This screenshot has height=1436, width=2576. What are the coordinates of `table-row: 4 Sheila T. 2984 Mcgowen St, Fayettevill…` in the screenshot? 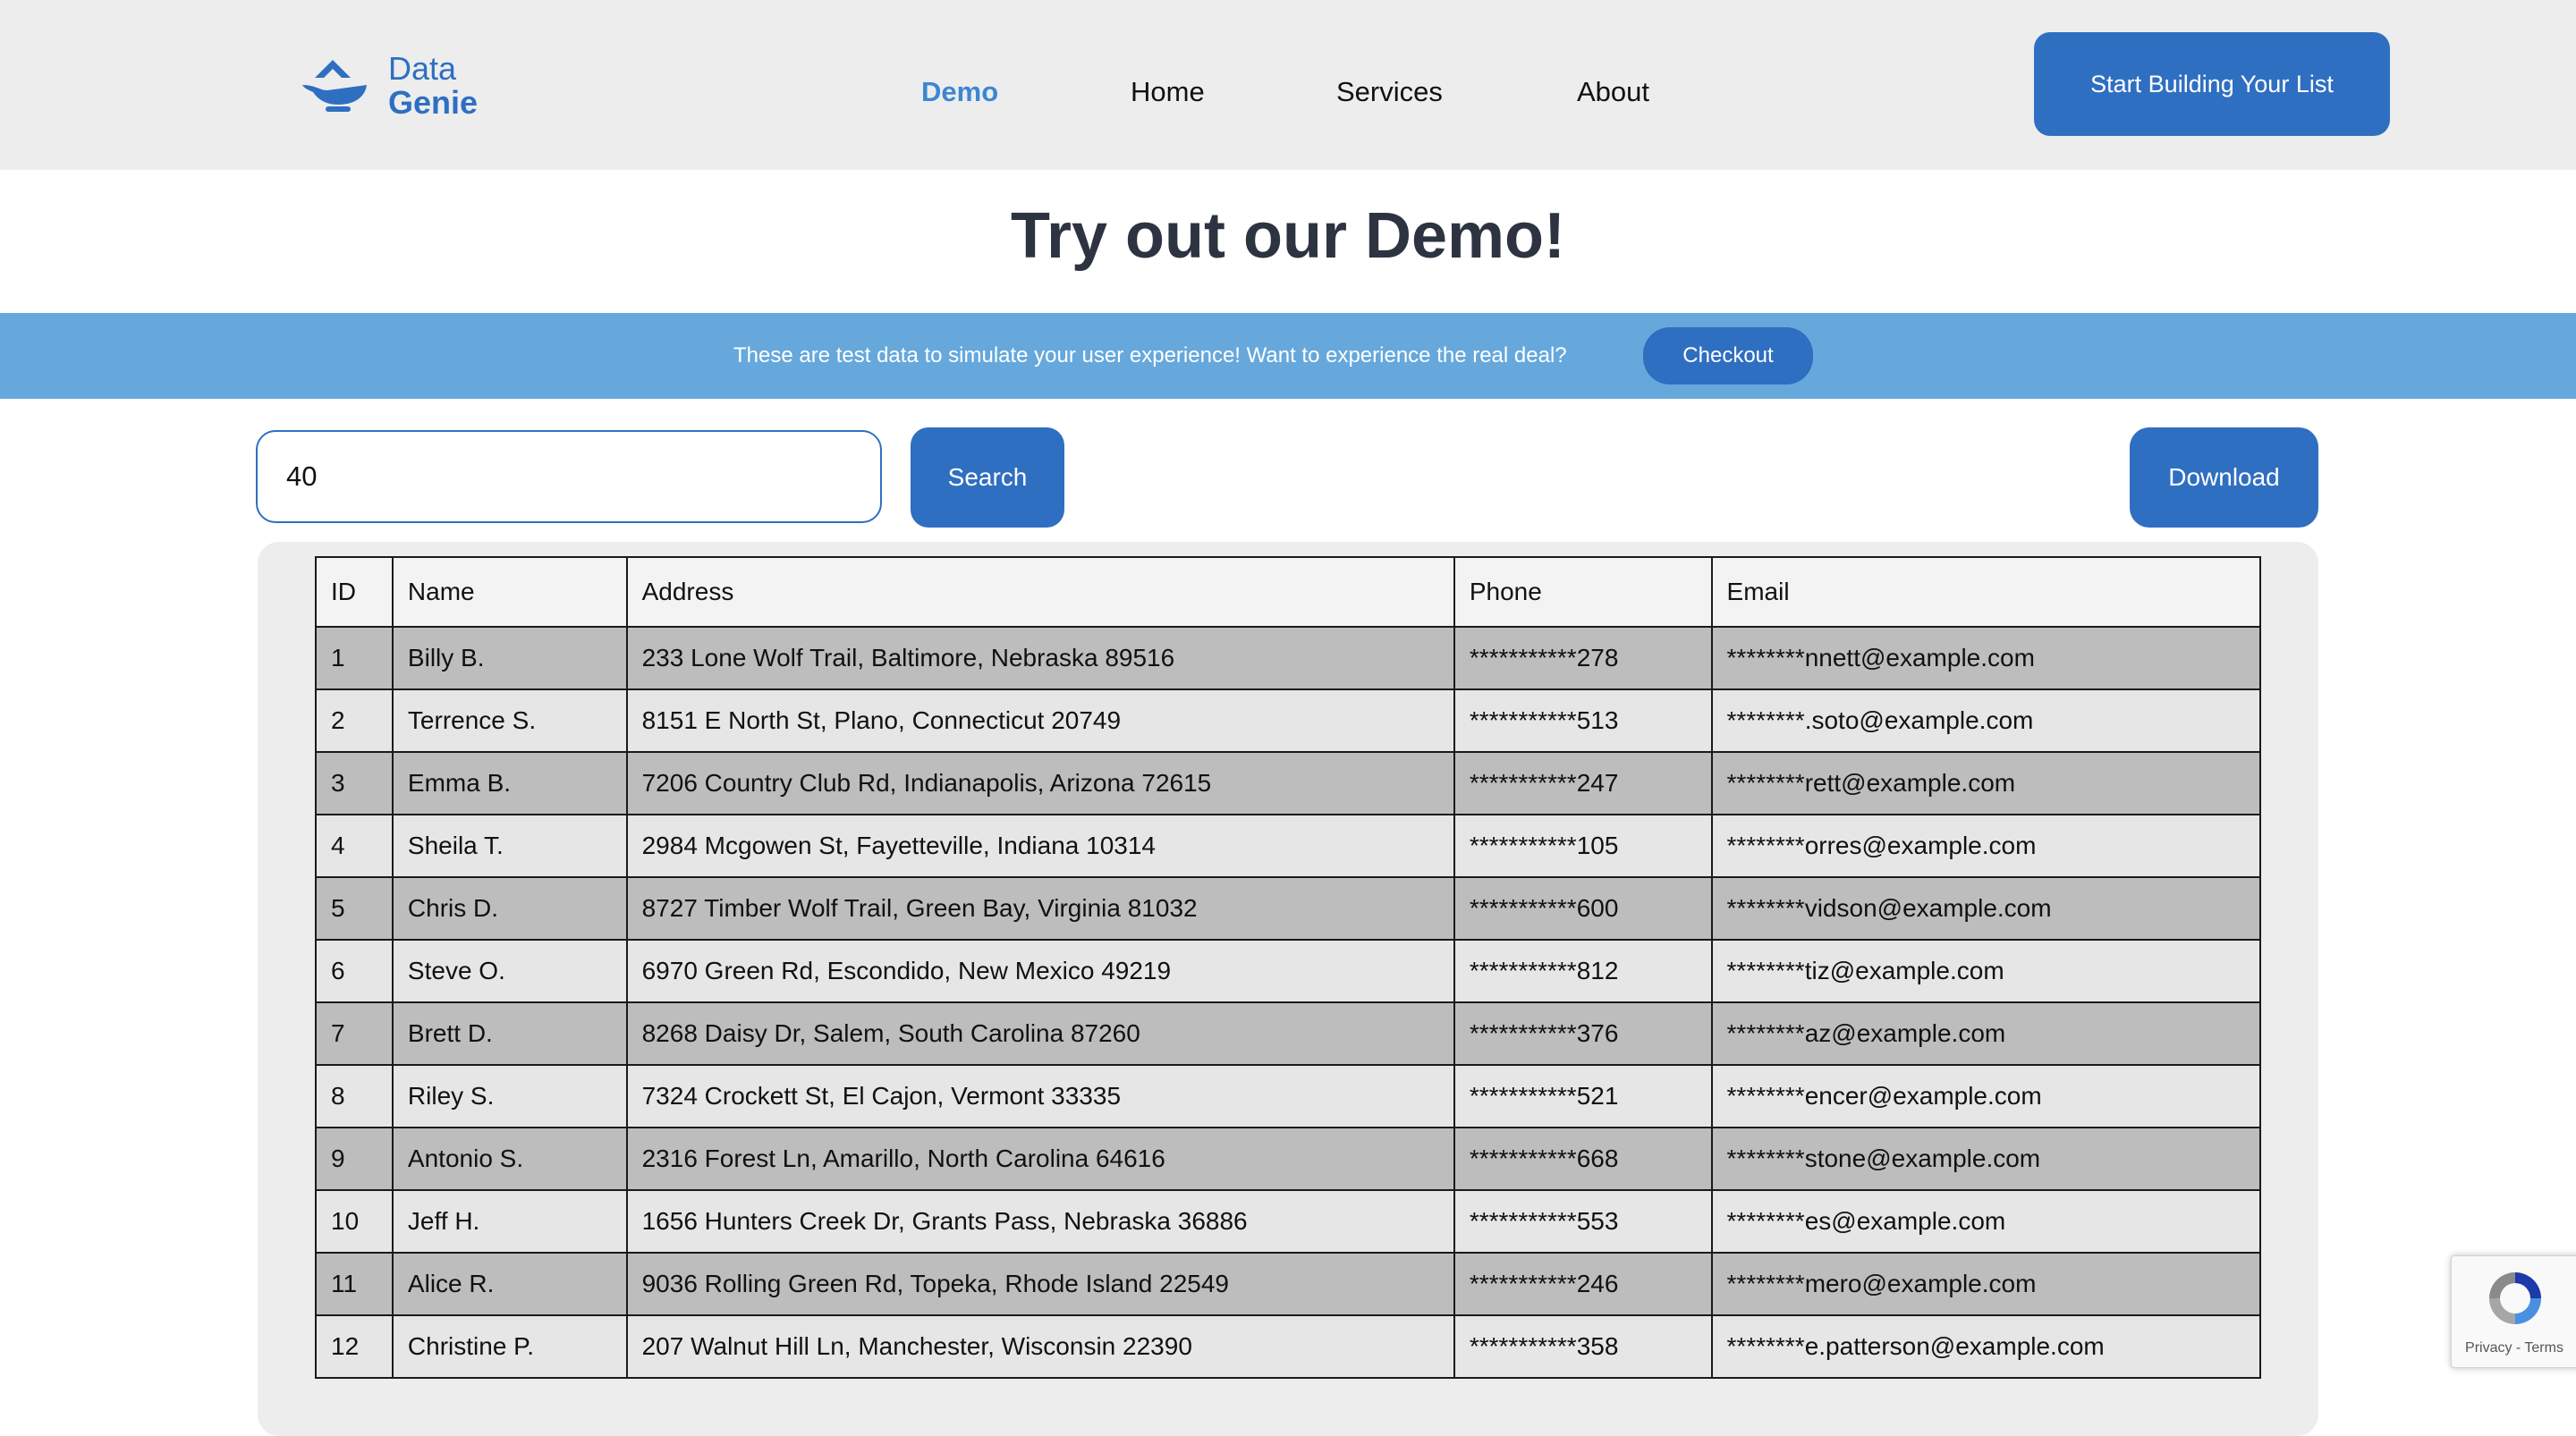 It's located at (1288, 846).